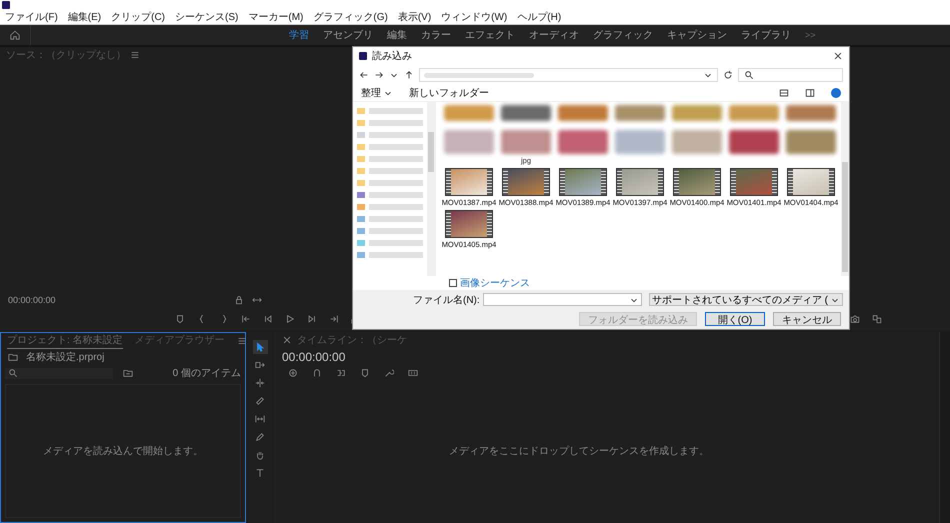  What do you see at coordinates (697, 35) in the screenshot?
I see `workspace-tab: キャプション` at bounding box center [697, 35].